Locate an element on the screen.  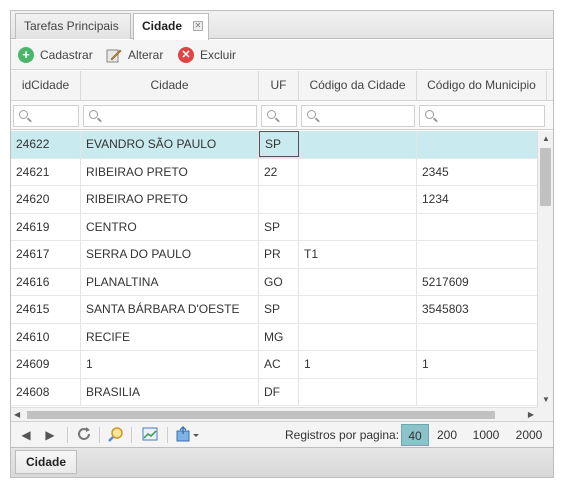
cell-cidade: SANTA BÁRBARA D'OESTE is located at coordinates (170, 309).